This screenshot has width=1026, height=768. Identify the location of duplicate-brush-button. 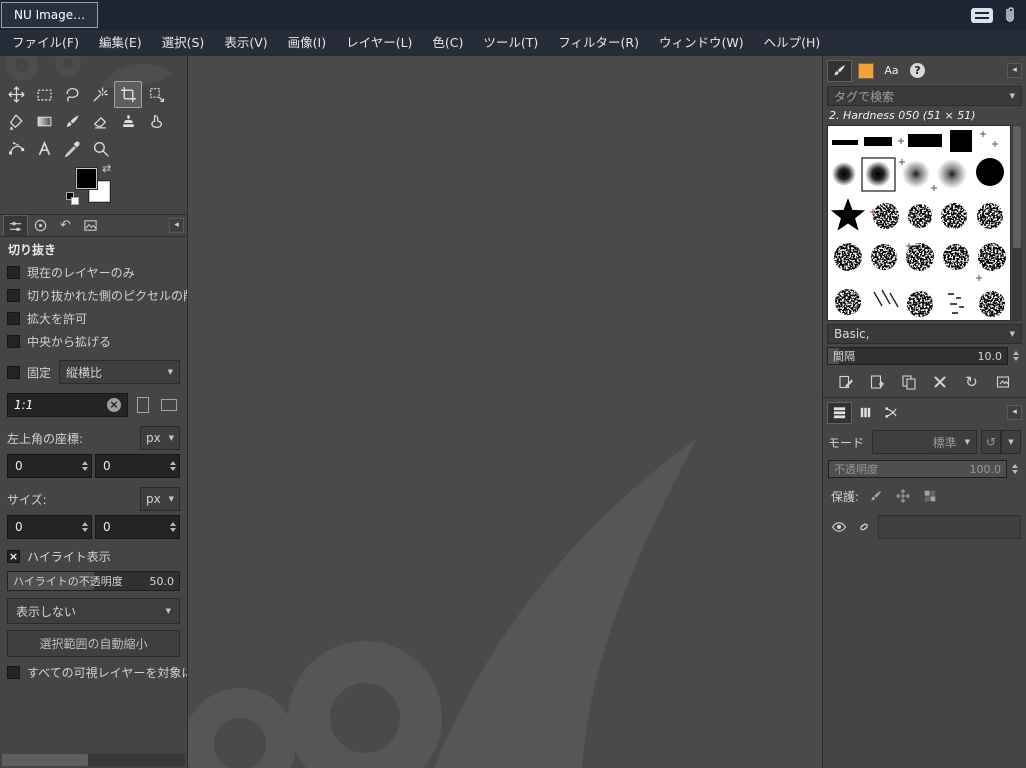
(909, 382).